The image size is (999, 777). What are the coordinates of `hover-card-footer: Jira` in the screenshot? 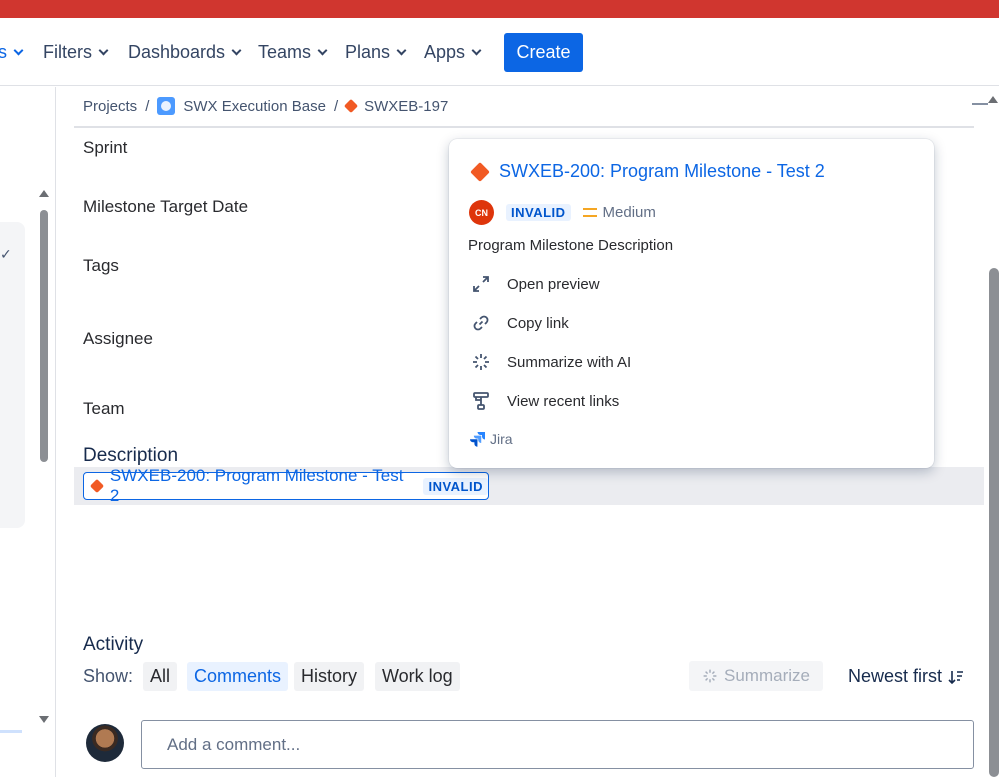 It's located at (491, 439).